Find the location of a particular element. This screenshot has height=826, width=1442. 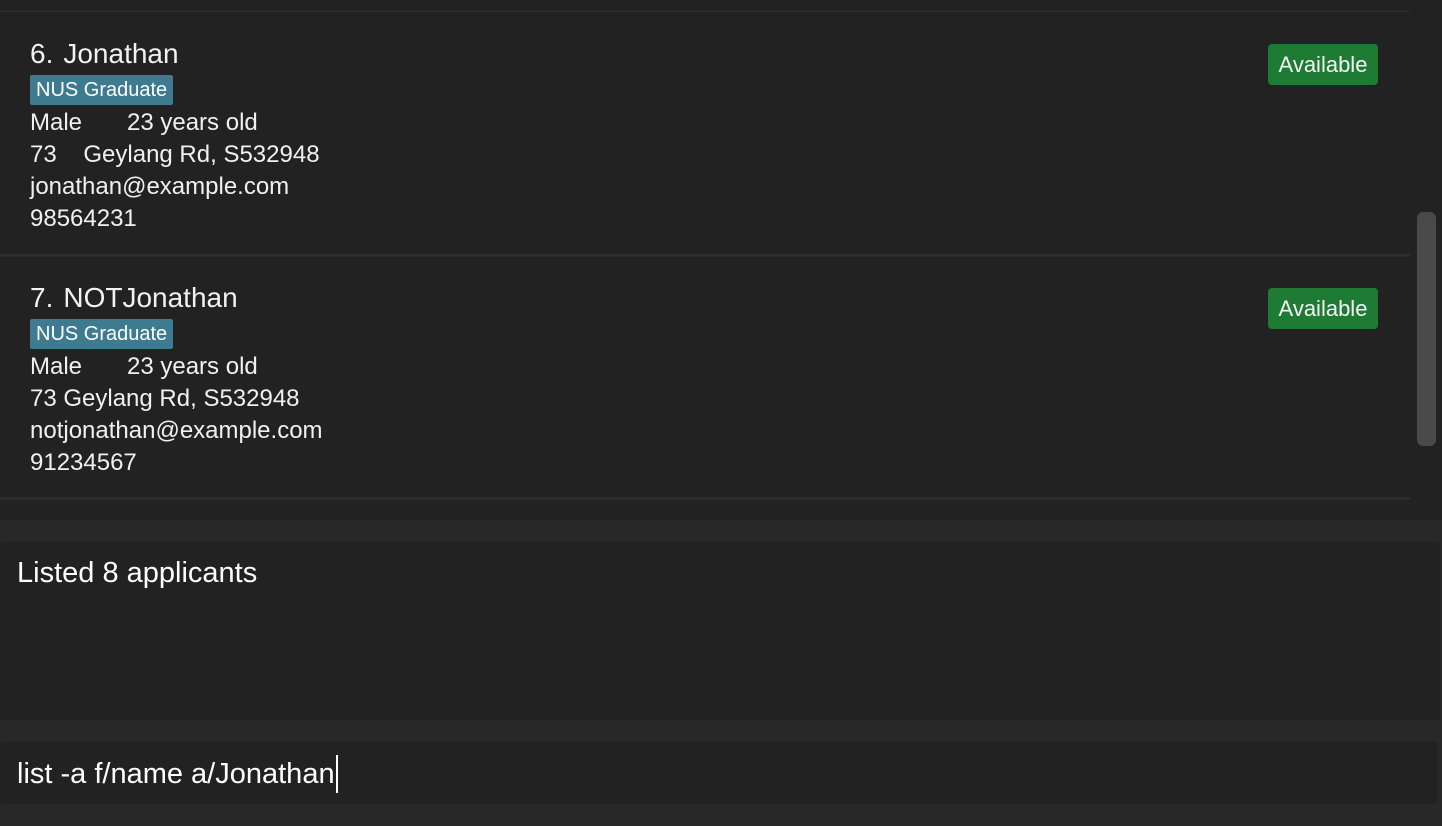

applicant-index: 6. is located at coordinates (42, 53).